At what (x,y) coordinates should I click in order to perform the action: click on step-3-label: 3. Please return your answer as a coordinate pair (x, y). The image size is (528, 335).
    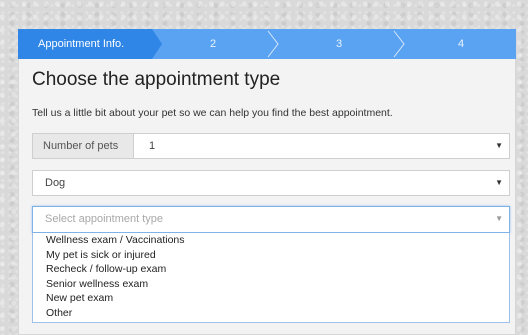
    Looking at the image, I should click on (339, 44).